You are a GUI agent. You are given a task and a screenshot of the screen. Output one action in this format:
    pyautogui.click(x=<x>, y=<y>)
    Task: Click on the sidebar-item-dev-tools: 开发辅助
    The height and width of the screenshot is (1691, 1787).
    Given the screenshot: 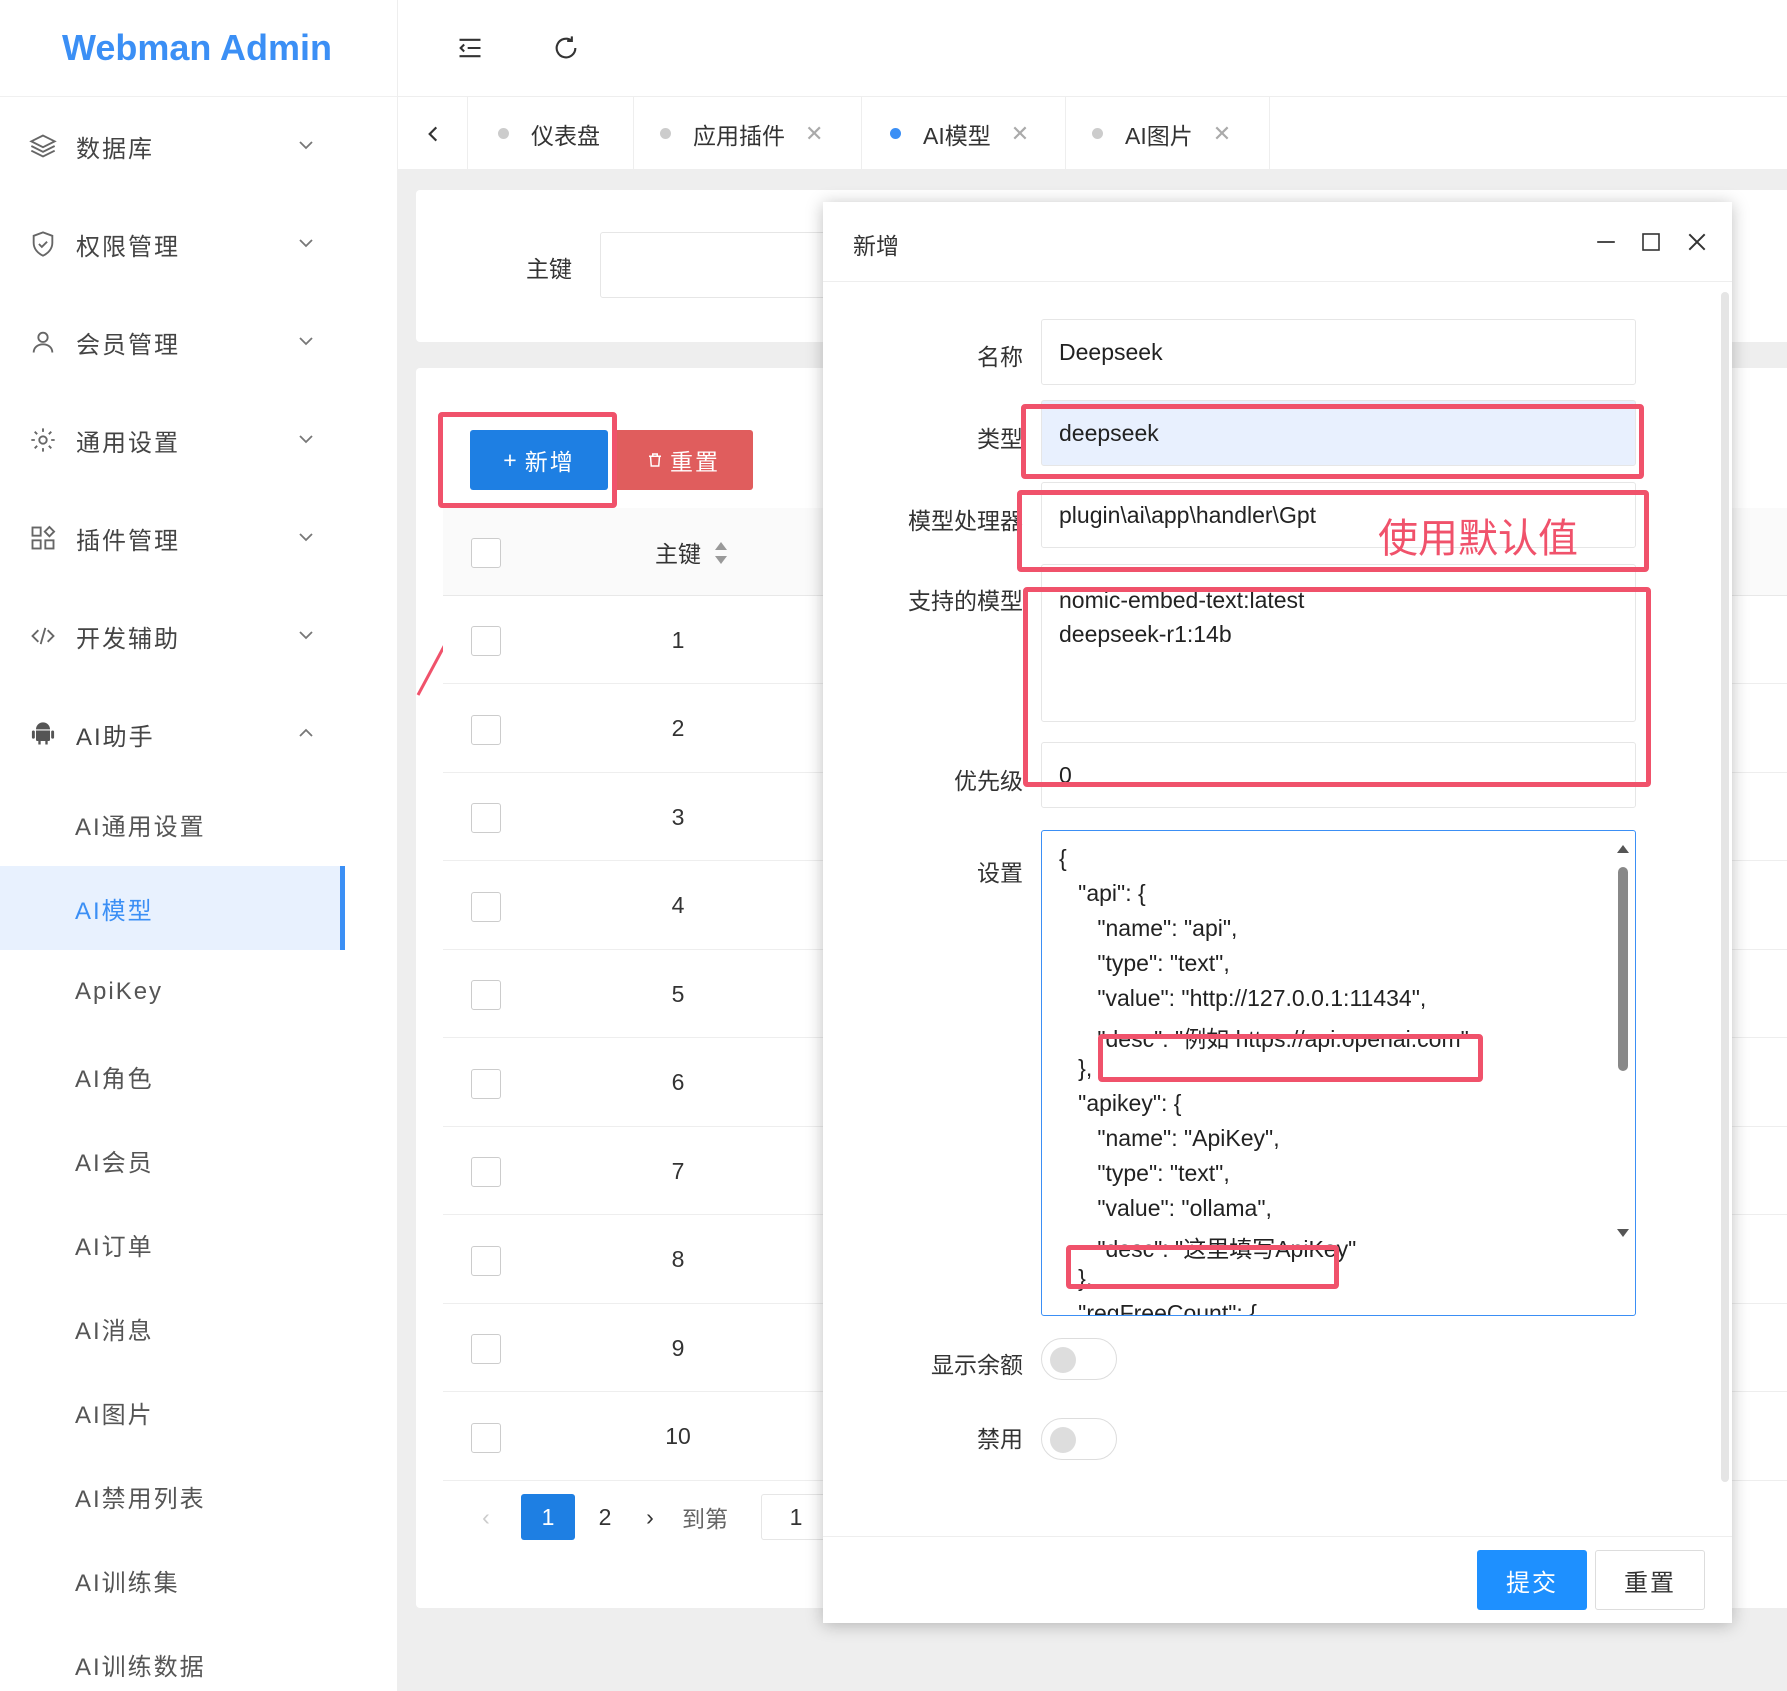 What is the action you would take?
    pyautogui.click(x=199, y=636)
    